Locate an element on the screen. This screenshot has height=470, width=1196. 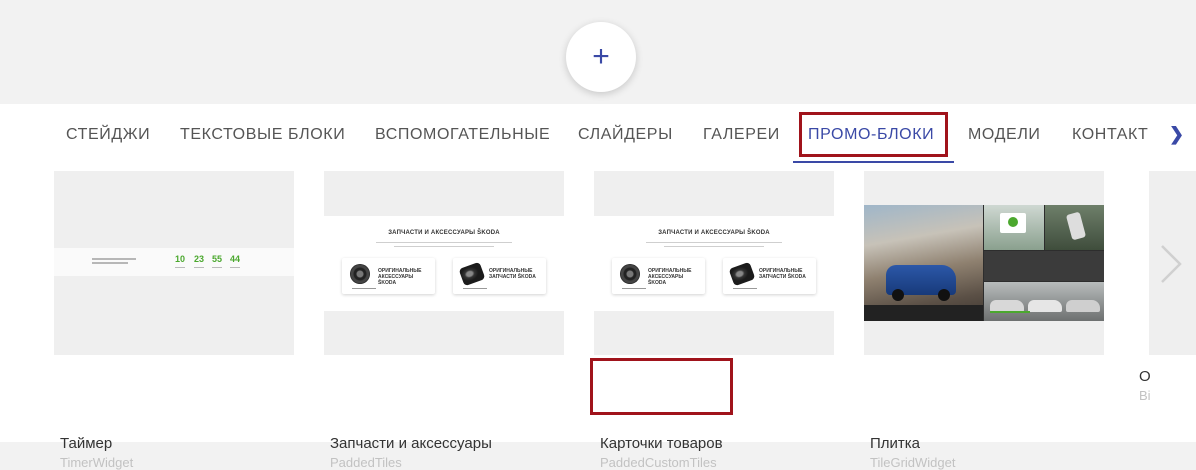
chevron-right-icon: ❯ is located at coordinates (1176, 134).